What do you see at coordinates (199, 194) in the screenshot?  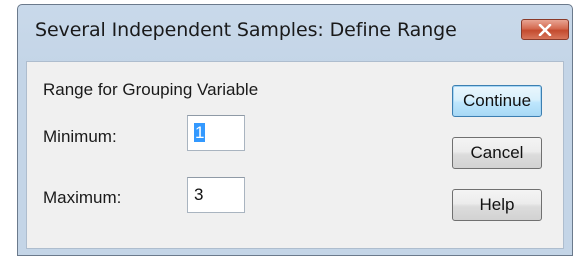 I see `maximum-value: 3` at bounding box center [199, 194].